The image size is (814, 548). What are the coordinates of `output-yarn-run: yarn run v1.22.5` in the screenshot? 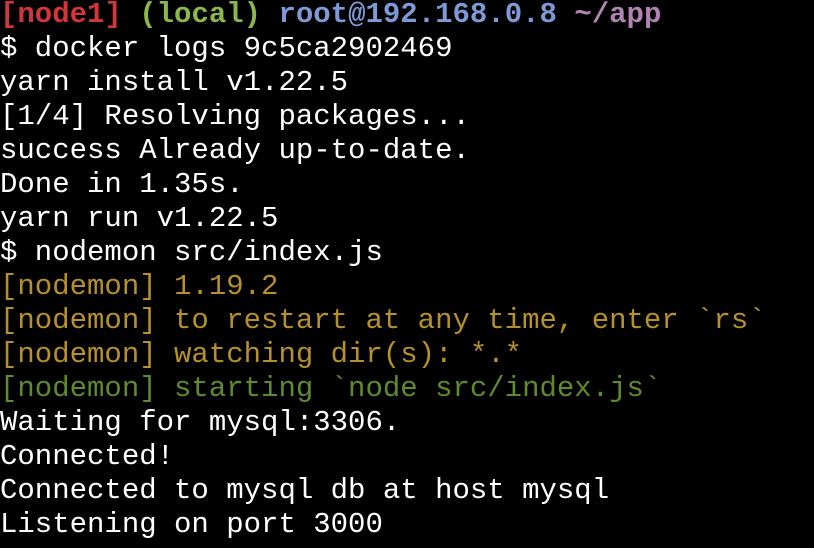 It's located at (139, 218).